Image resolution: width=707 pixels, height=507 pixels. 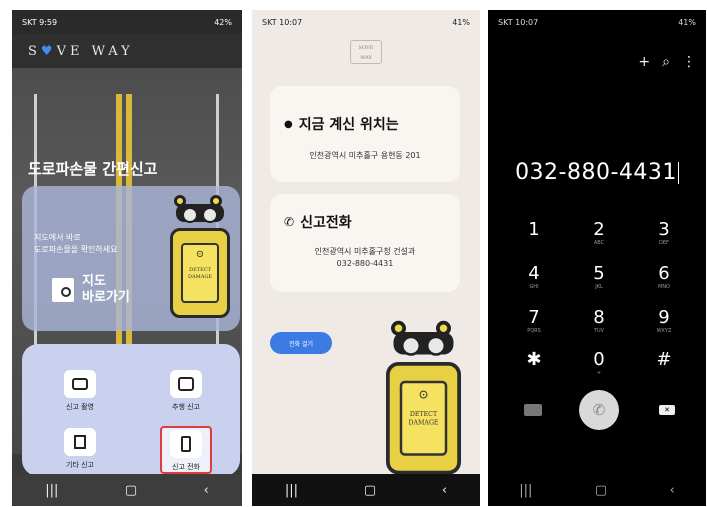 What do you see at coordinates (599, 331) in the screenshot?
I see `key-letters: TUV` at bounding box center [599, 331].